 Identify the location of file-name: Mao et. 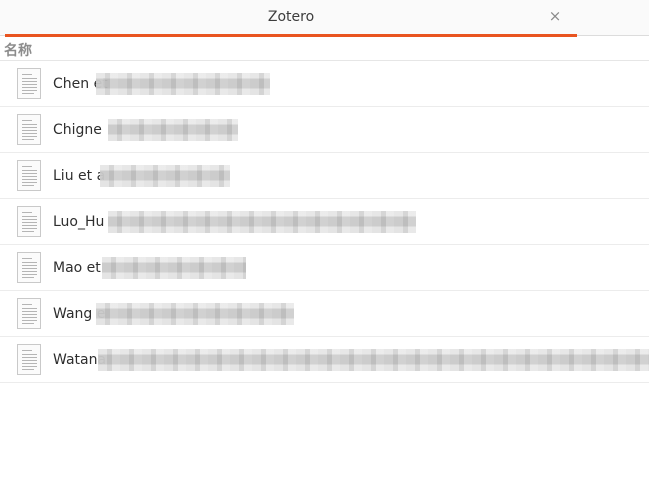
(77, 268).